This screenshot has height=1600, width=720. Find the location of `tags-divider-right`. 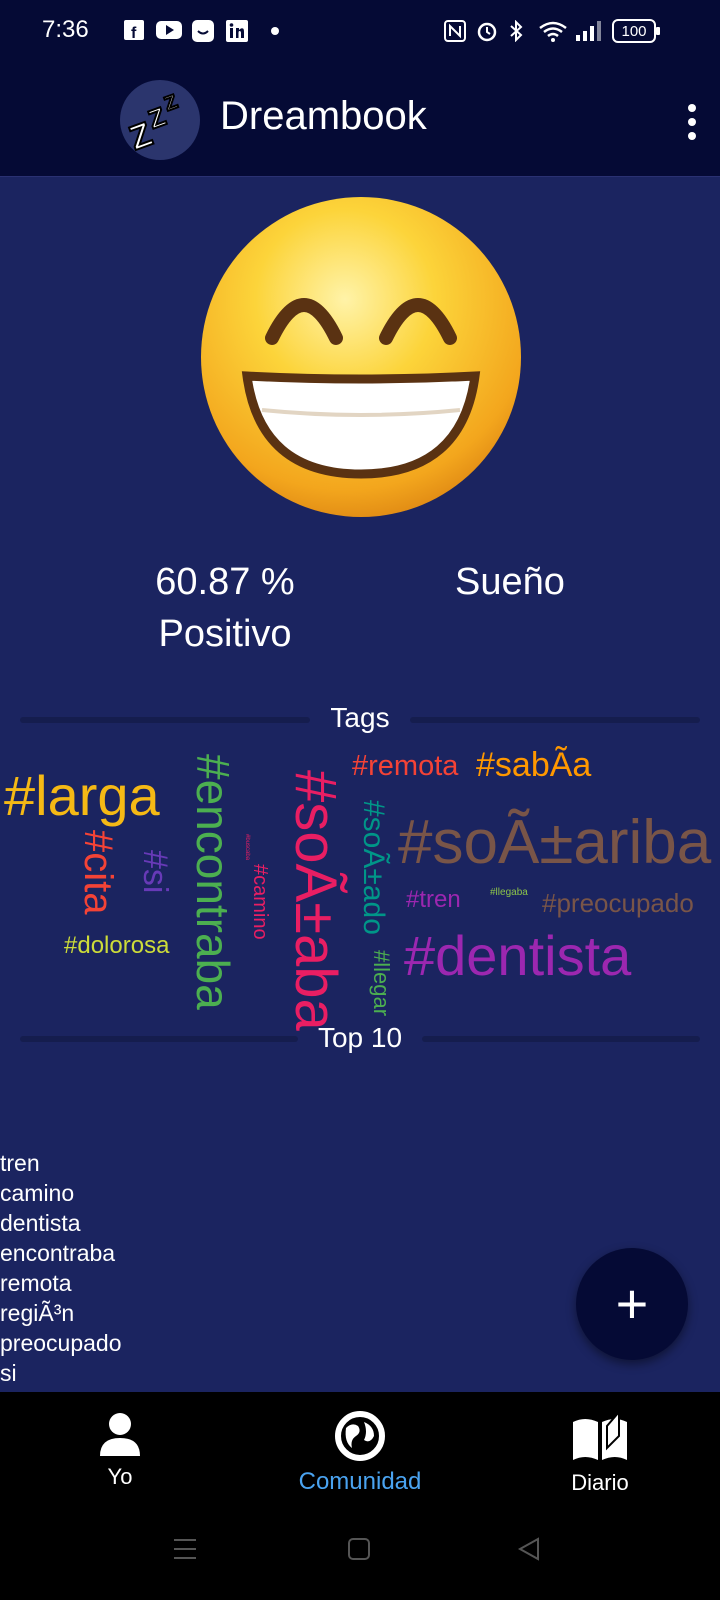

tags-divider-right is located at coordinates (555, 720).